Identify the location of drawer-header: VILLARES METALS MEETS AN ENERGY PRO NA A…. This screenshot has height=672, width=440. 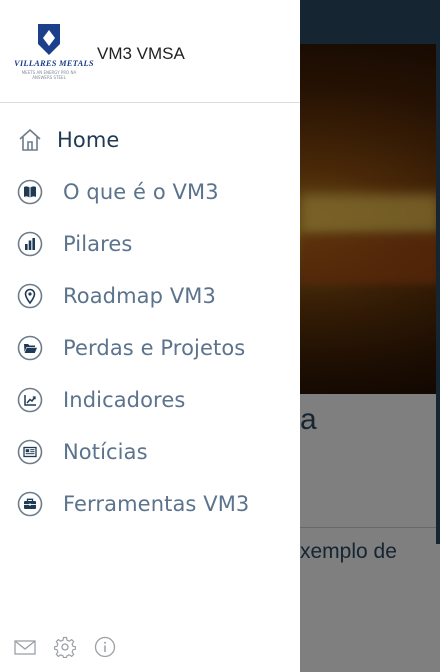
(150, 51).